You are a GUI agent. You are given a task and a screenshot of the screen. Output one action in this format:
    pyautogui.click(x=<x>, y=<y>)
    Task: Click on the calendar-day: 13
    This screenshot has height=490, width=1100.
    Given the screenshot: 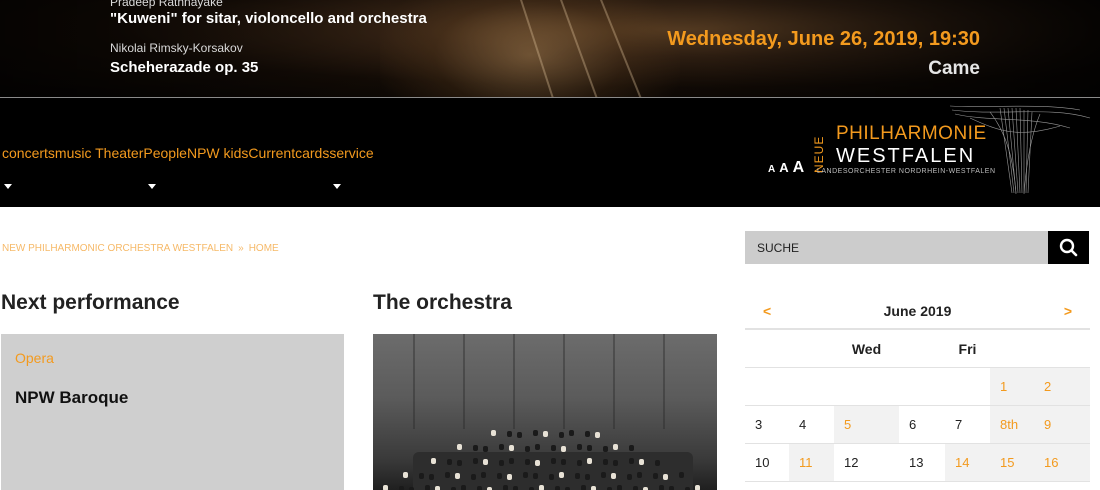 What is the action you would take?
    pyautogui.click(x=922, y=463)
    